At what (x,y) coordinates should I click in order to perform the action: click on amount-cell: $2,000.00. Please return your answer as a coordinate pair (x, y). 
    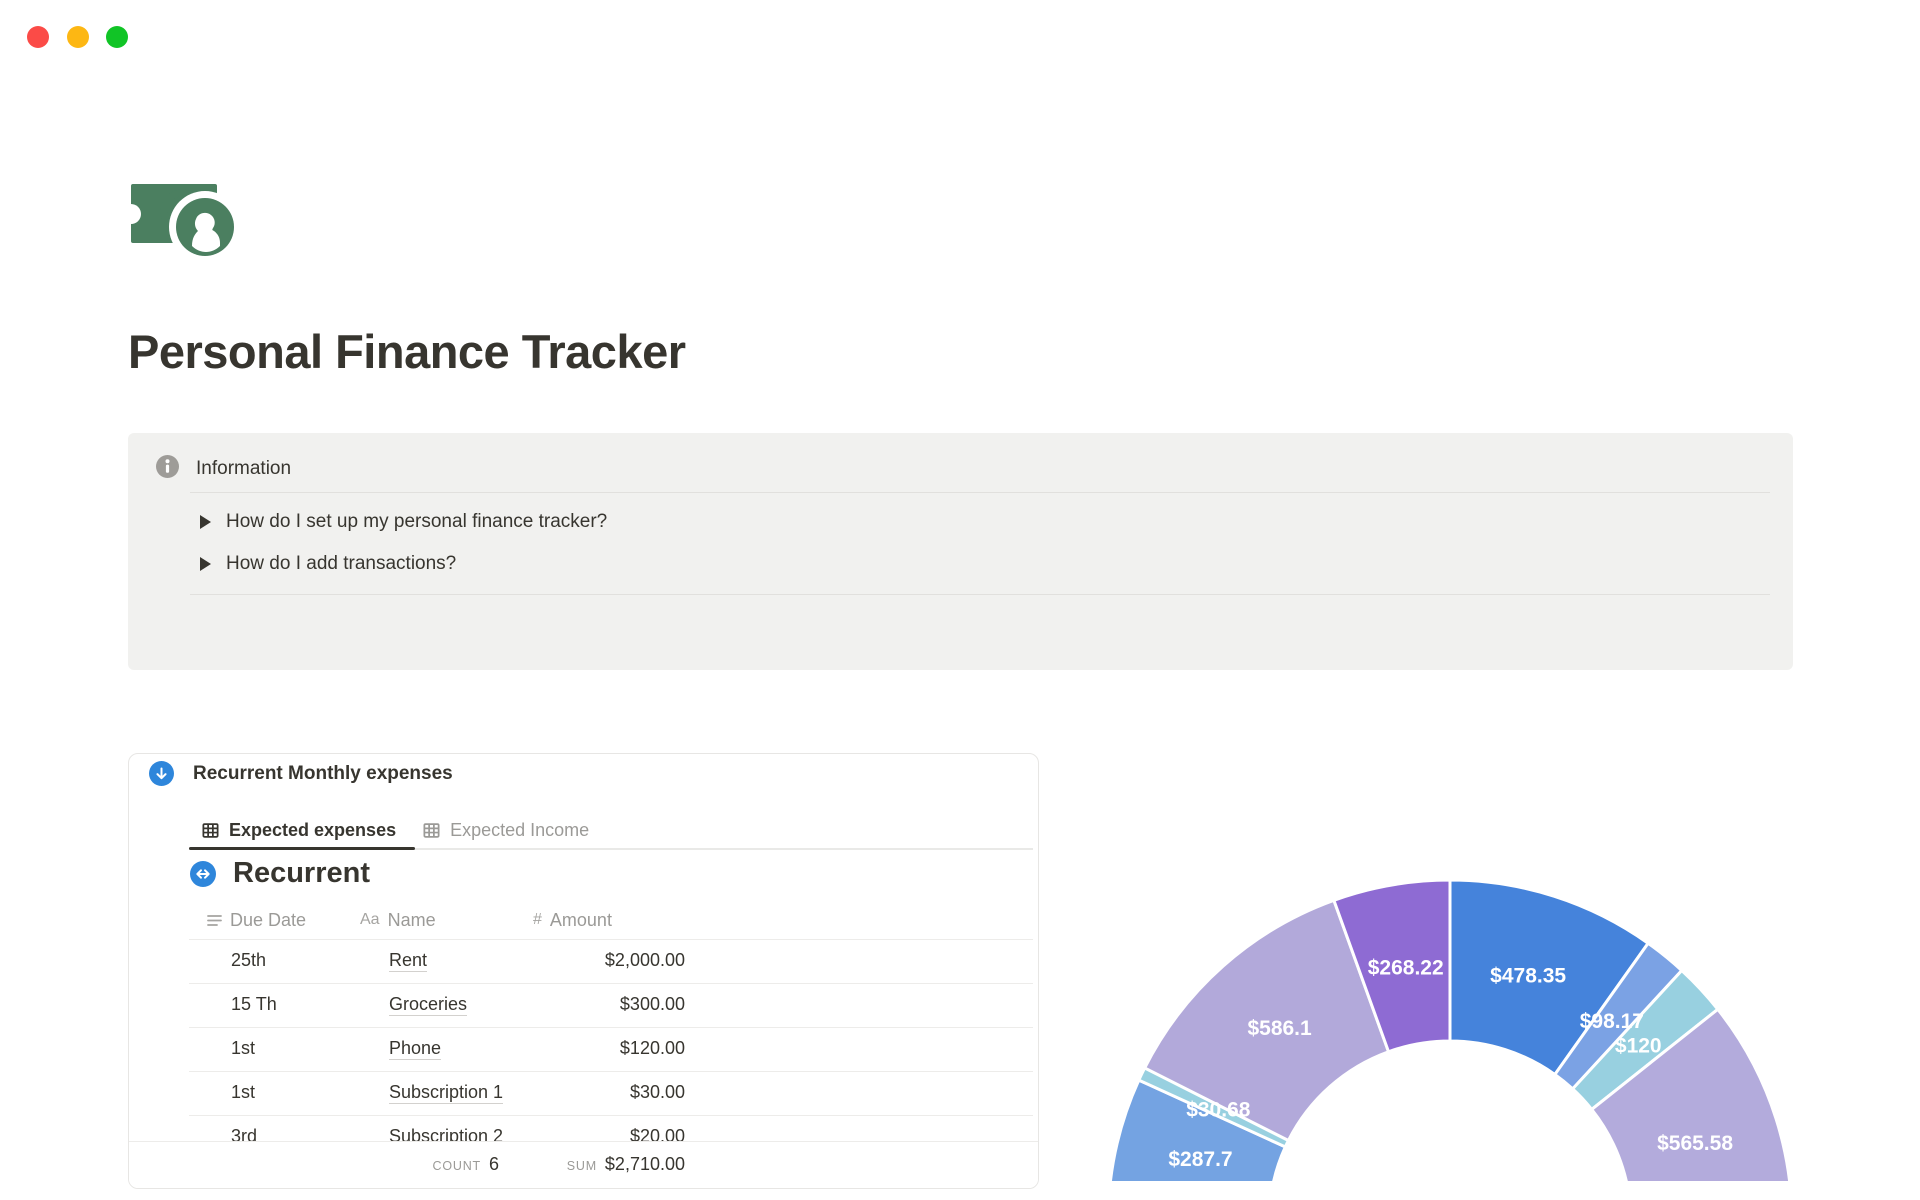
    Looking at the image, I should click on (645, 960).